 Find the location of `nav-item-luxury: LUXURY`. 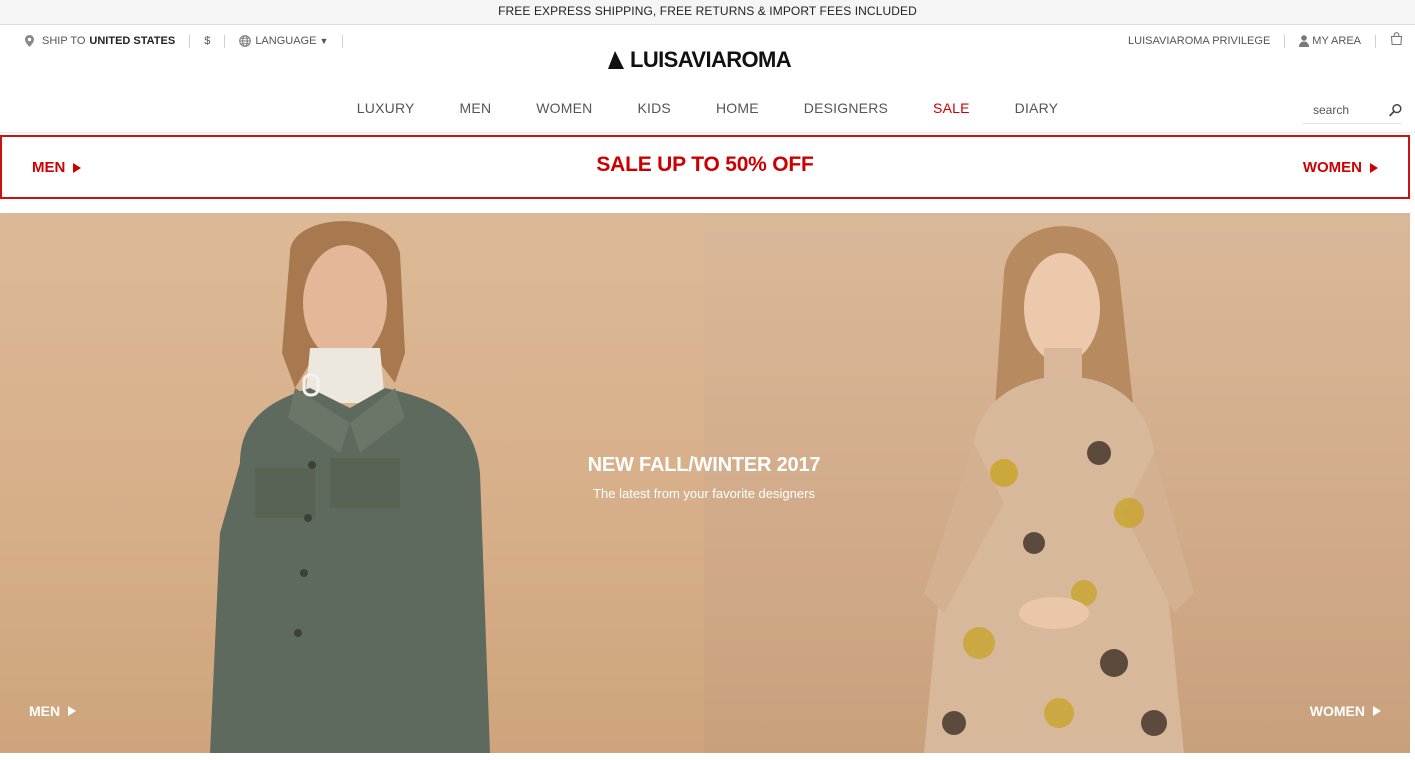

nav-item-luxury: LUXURY is located at coordinates (385, 110).